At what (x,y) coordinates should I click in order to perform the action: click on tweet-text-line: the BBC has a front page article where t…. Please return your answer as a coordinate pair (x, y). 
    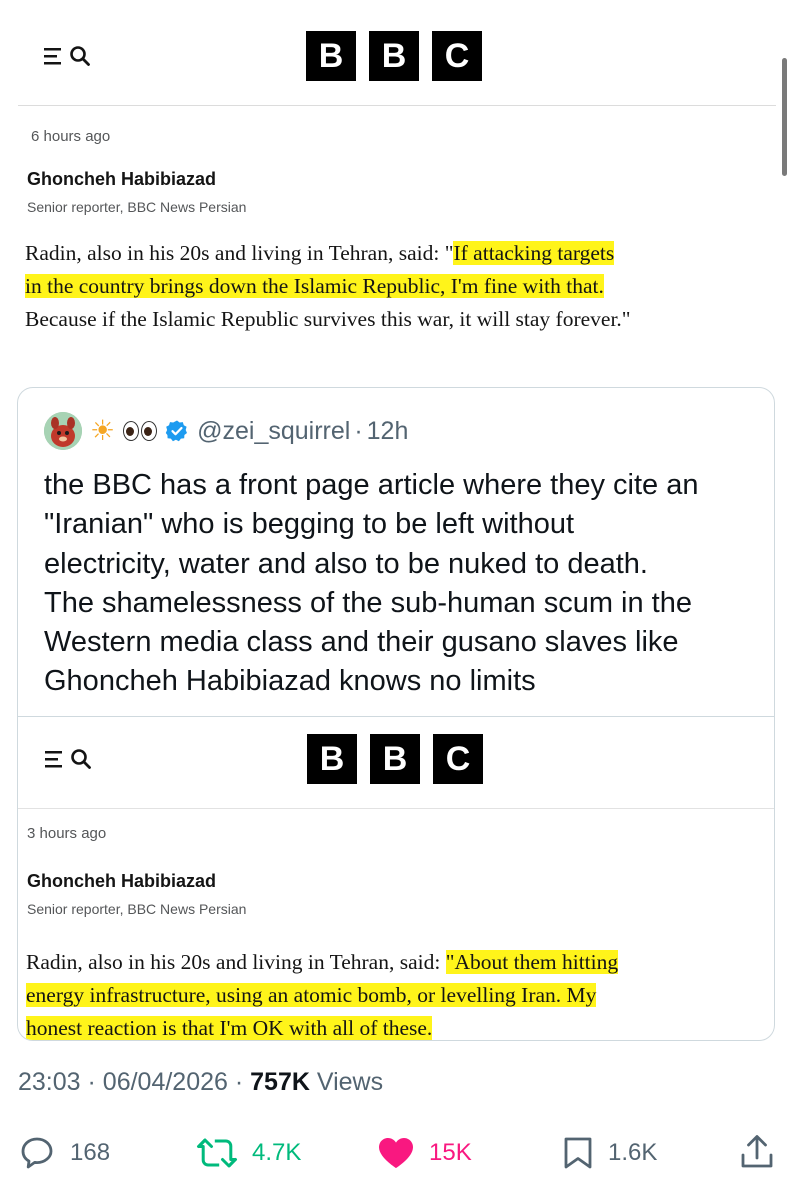
    Looking at the image, I should click on (371, 485).